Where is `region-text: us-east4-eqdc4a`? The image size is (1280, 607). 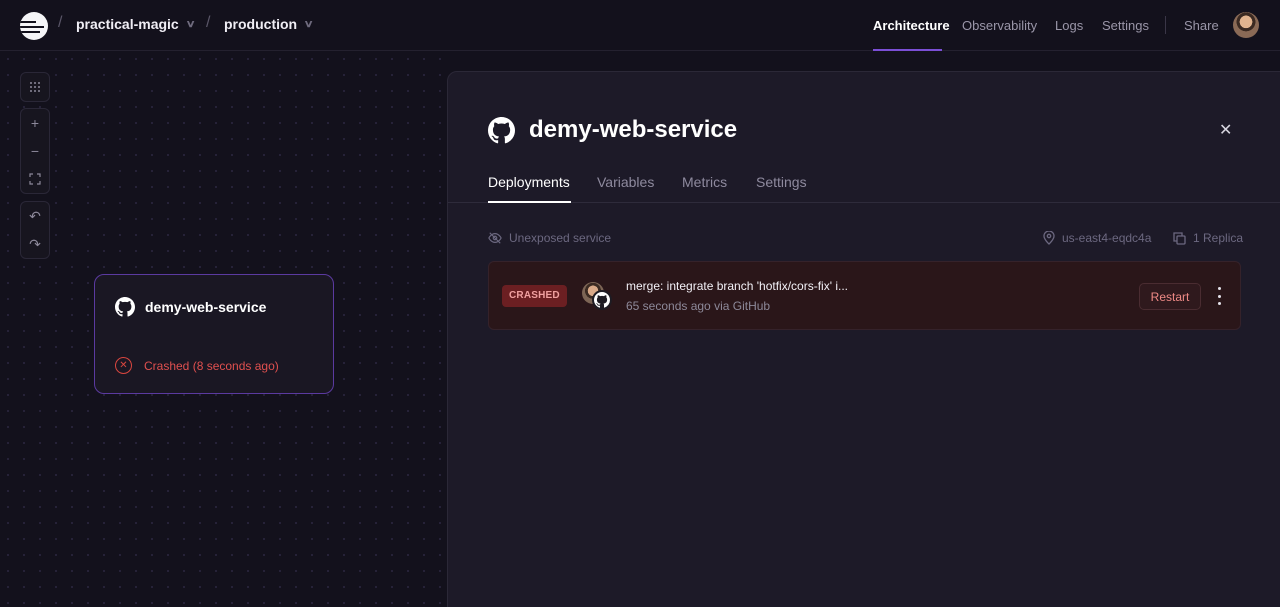 region-text: us-east4-eqdc4a is located at coordinates (1107, 238).